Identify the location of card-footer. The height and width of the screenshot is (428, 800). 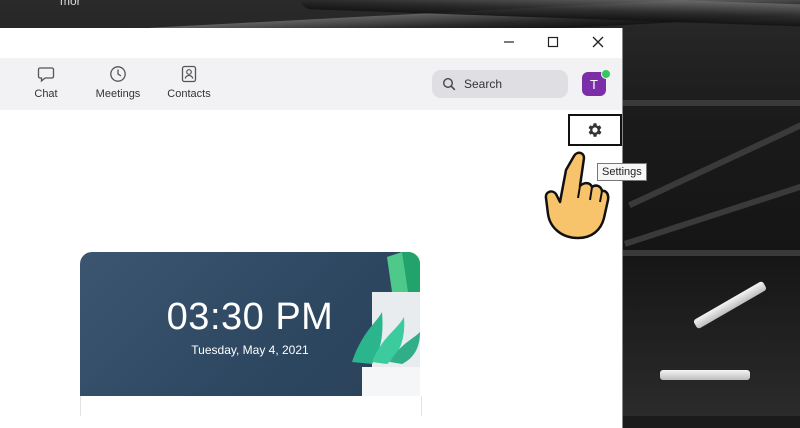
(251, 406).